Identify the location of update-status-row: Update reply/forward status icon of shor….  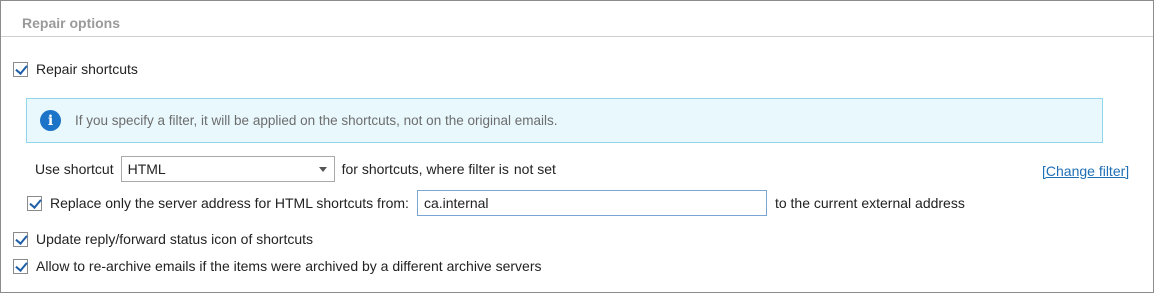
(163, 239).